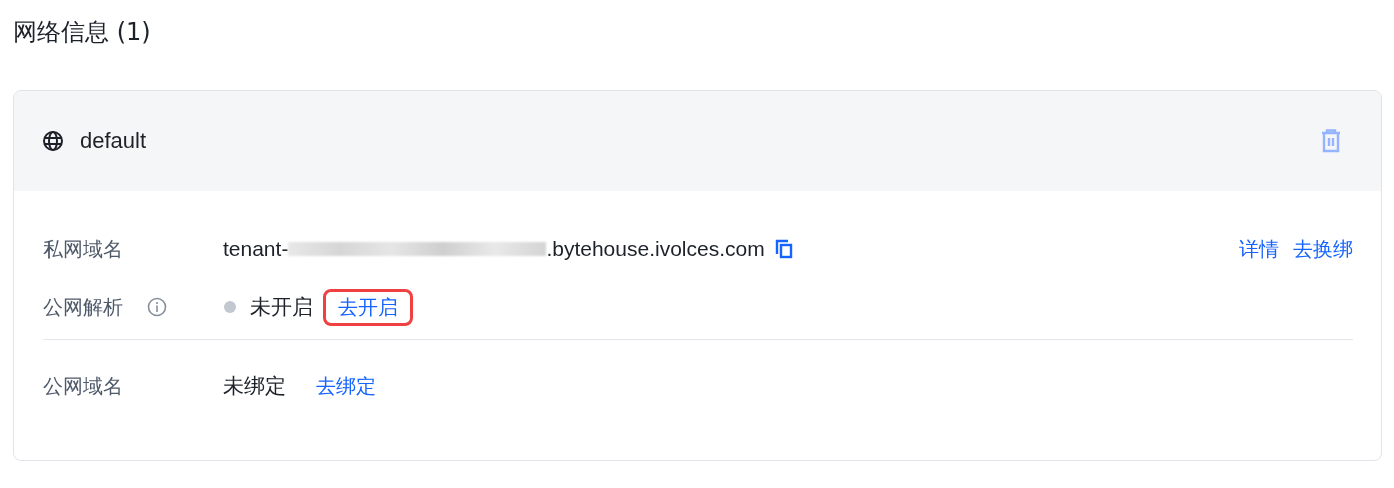 This screenshot has height=488, width=1394. I want to click on network-name: default, so click(113, 141).